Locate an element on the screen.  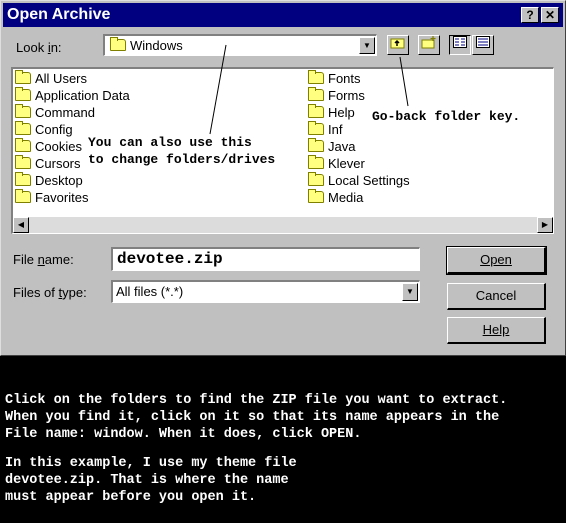
details-view-button is located at coordinates (483, 45).